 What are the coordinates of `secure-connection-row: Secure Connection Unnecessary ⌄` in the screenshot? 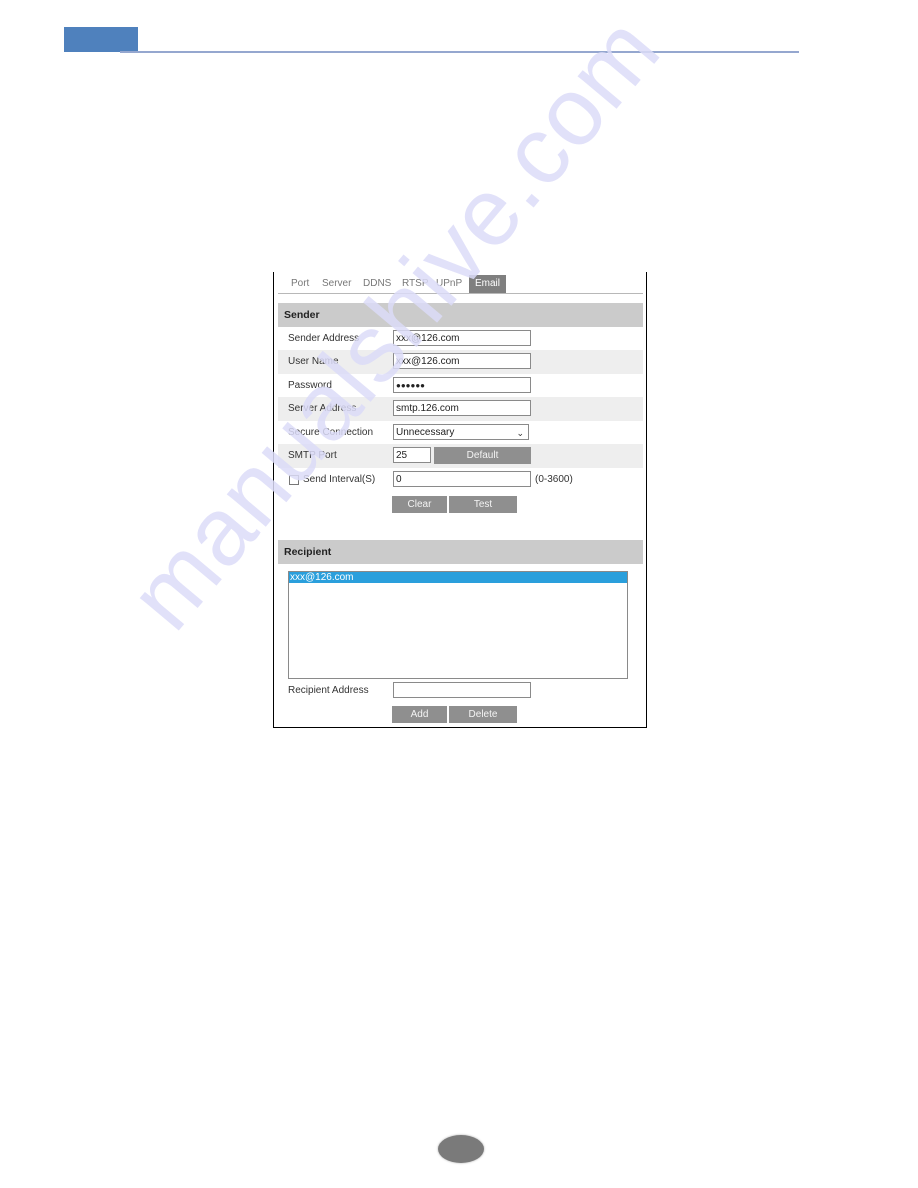 It's located at (460, 433).